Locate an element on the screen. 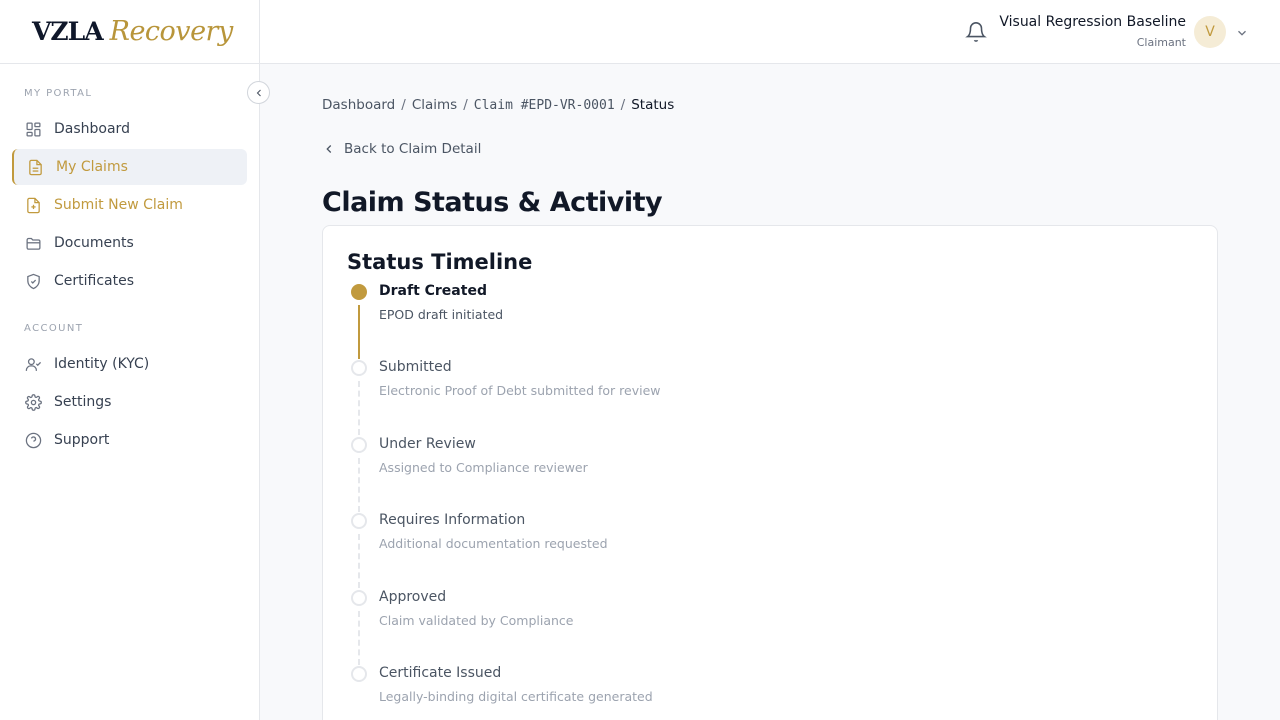 The width and height of the screenshot is (1280, 720). step-label: Submitted is located at coordinates (415, 367).